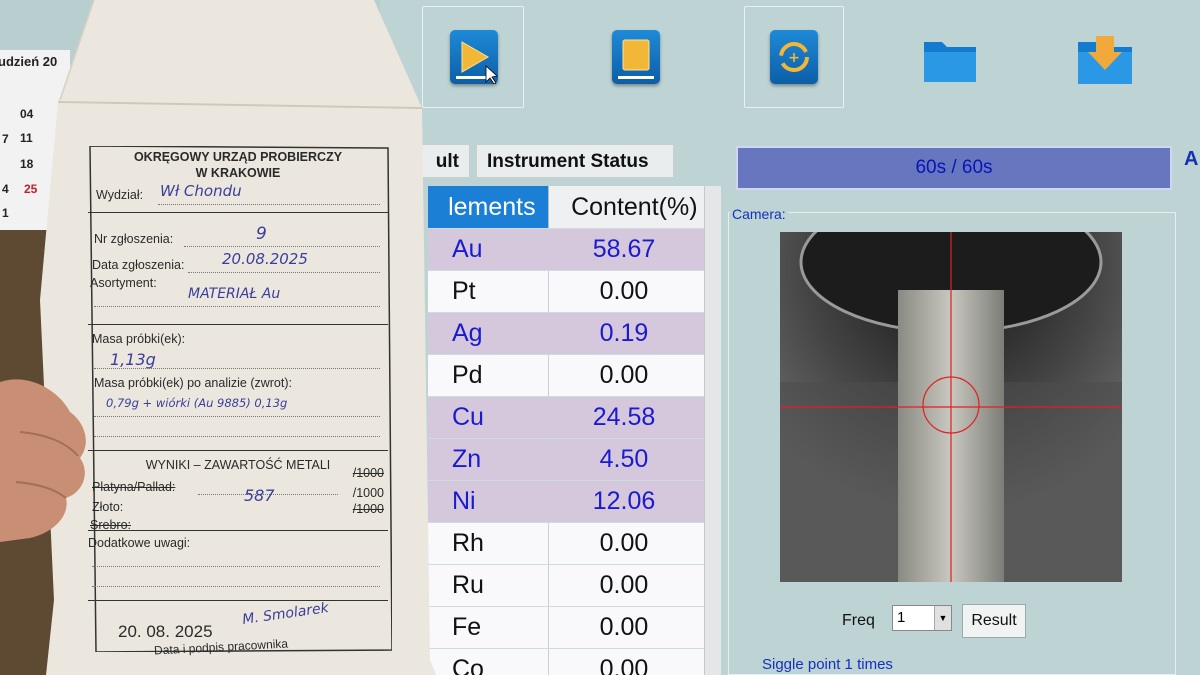 The height and width of the screenshot is (675, 1200). I want to click on element-symbol: Ru, so click(468, 585).